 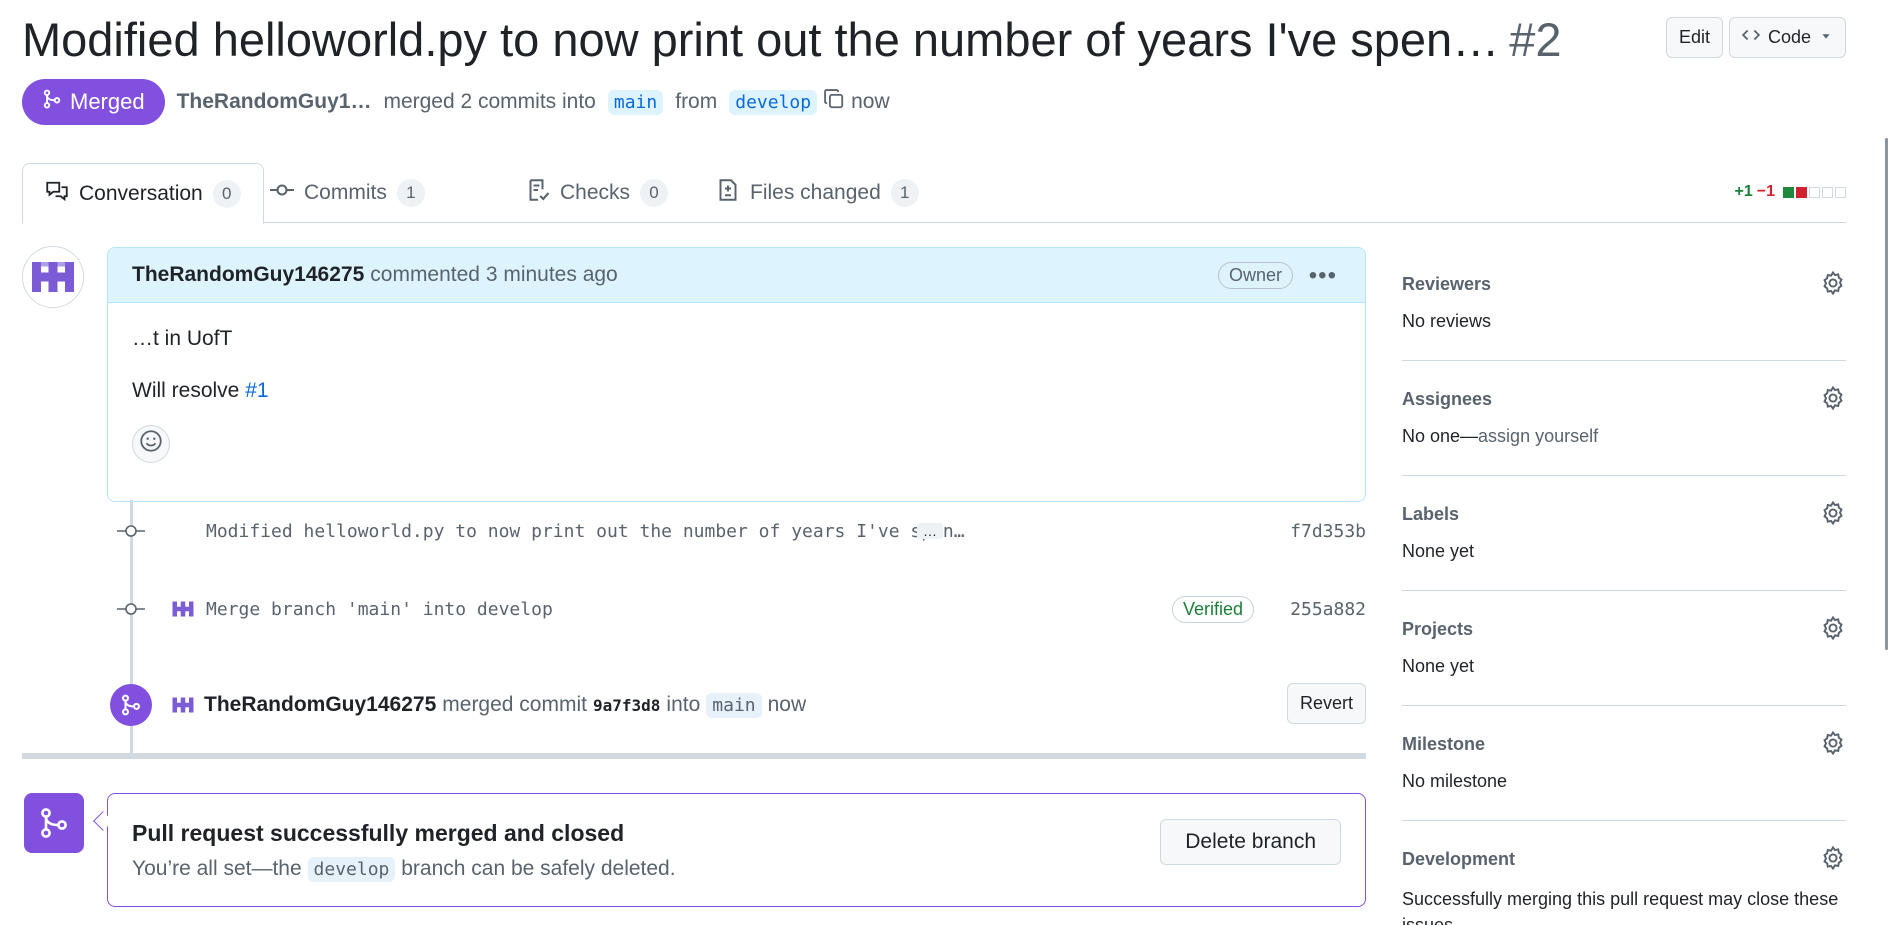 I want to click on resolve-text: Will resolve, so click(x=186, y=390).